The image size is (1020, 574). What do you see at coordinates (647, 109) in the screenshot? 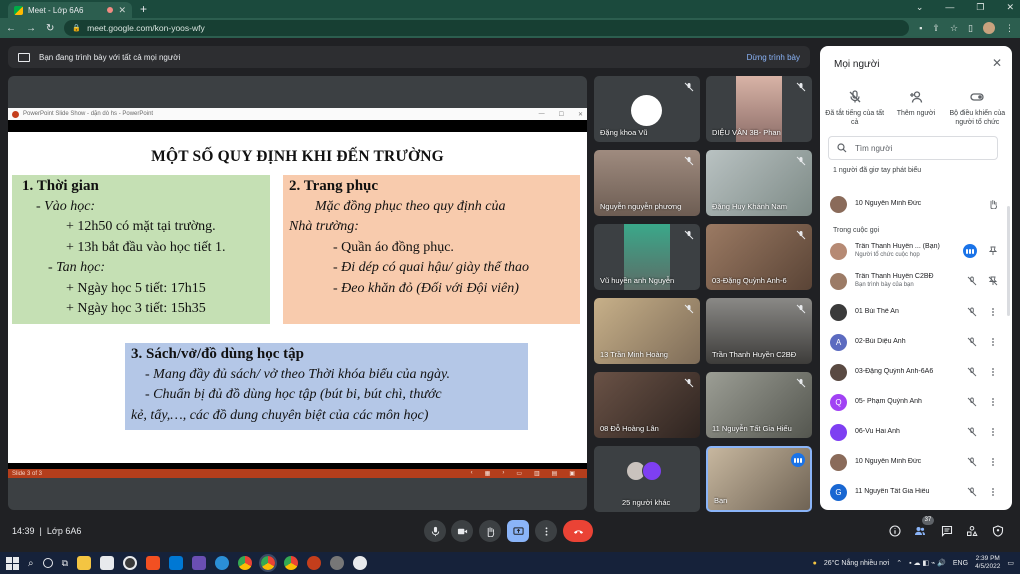
I see `participant-tile: Đặng khoa Vũ` at bounding box center [647, 109].